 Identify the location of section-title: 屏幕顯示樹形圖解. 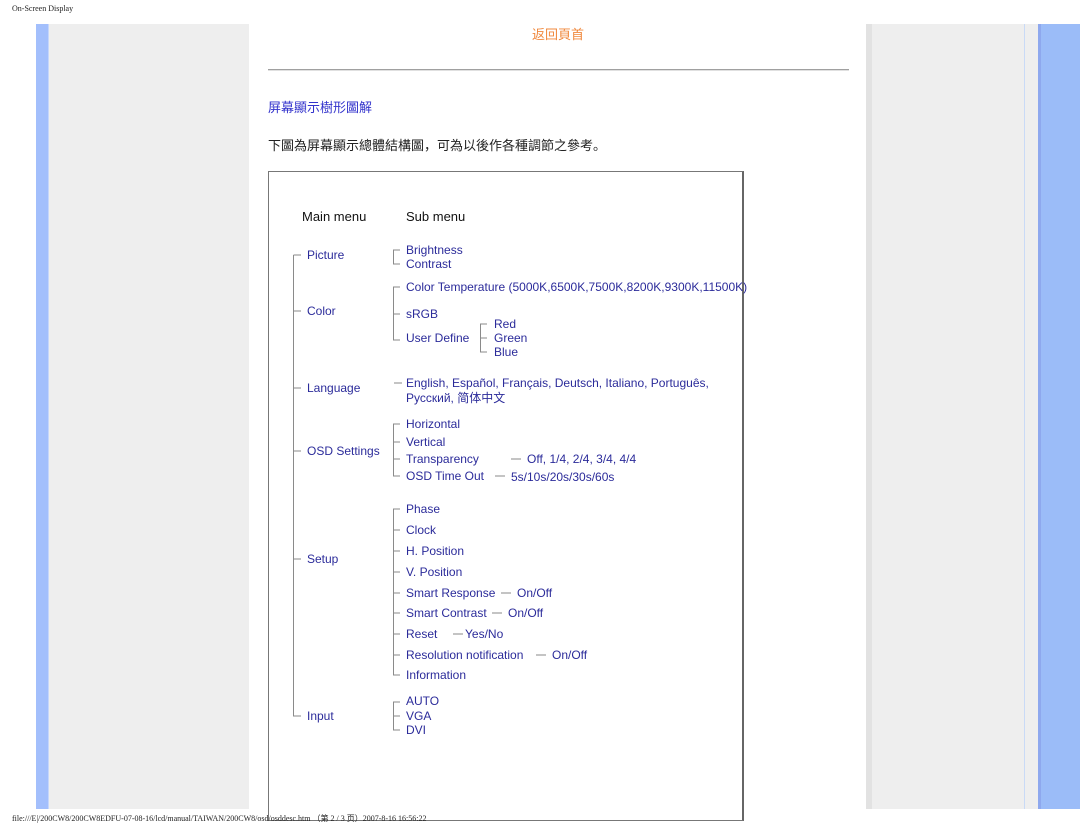
(320, 108).